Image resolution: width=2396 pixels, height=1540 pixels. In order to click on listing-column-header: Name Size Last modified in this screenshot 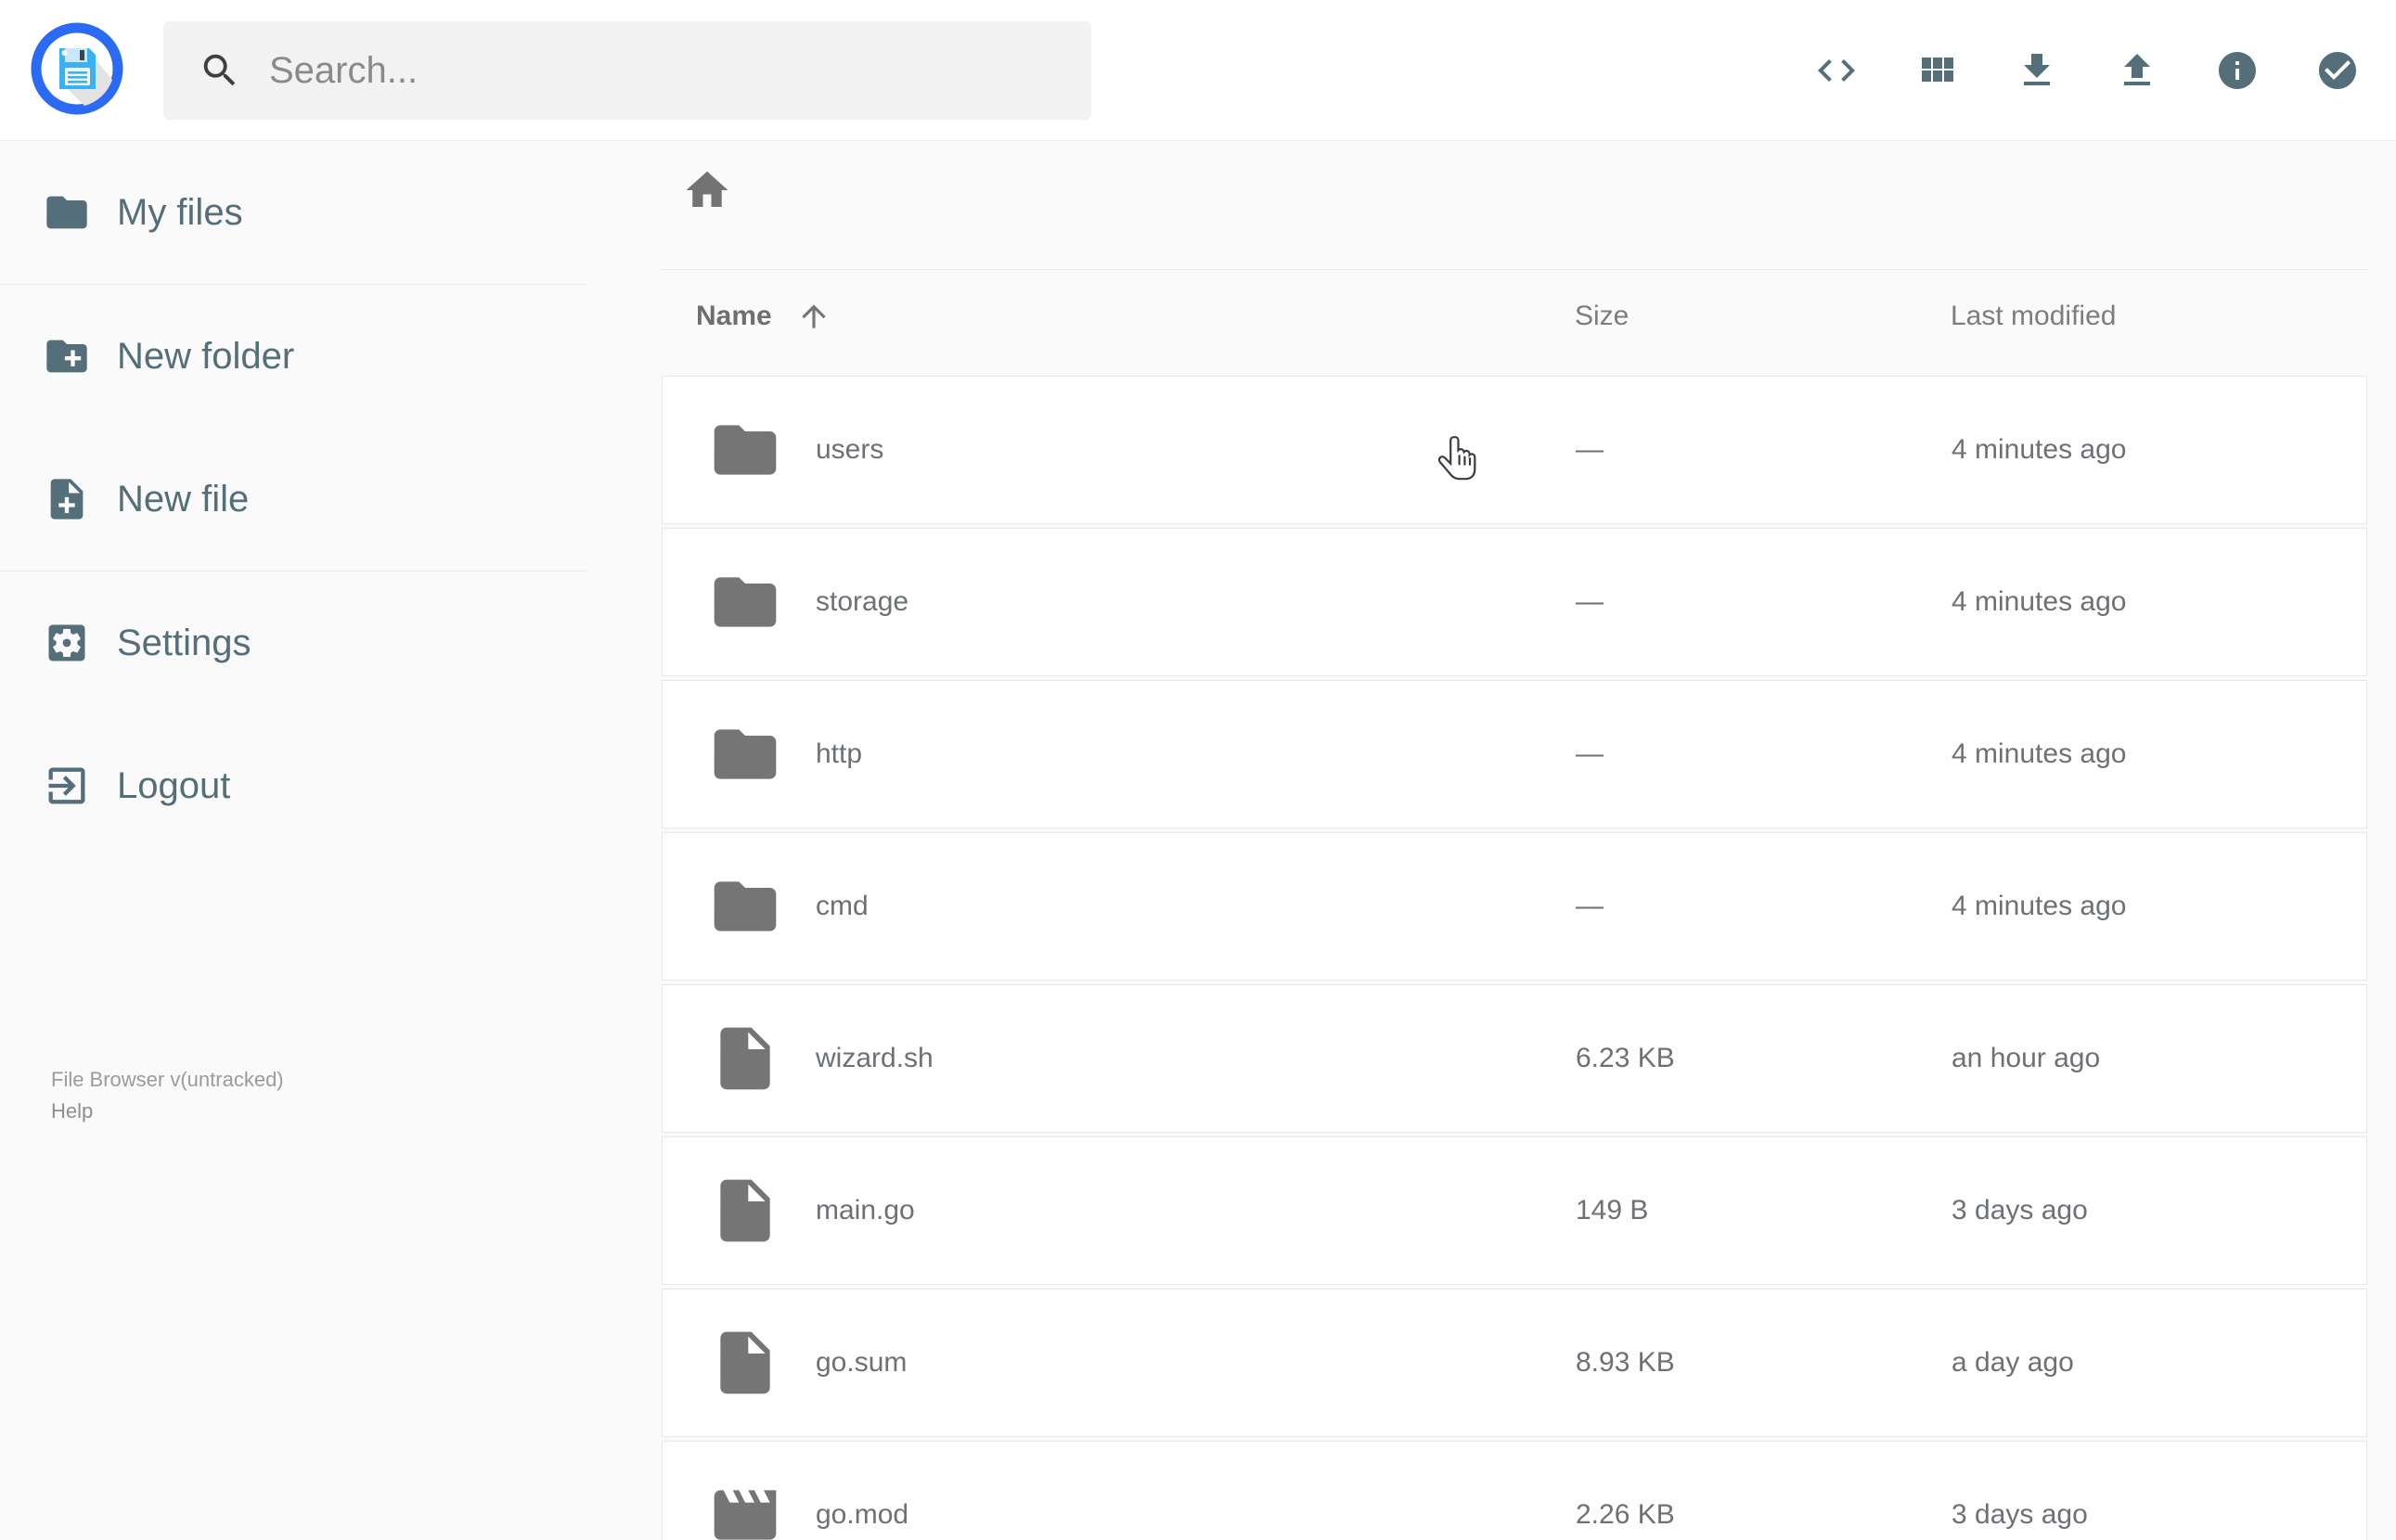, I will do `click(1514, 316)`.